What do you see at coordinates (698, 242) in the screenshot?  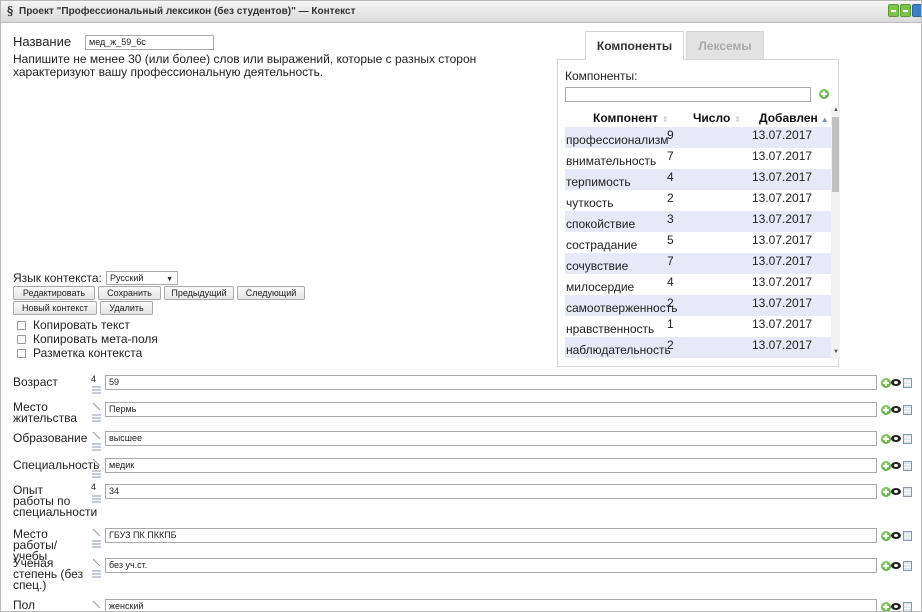 I see `table-row: сострадание 5 13.07.2017` at bounding box center [698, 242].